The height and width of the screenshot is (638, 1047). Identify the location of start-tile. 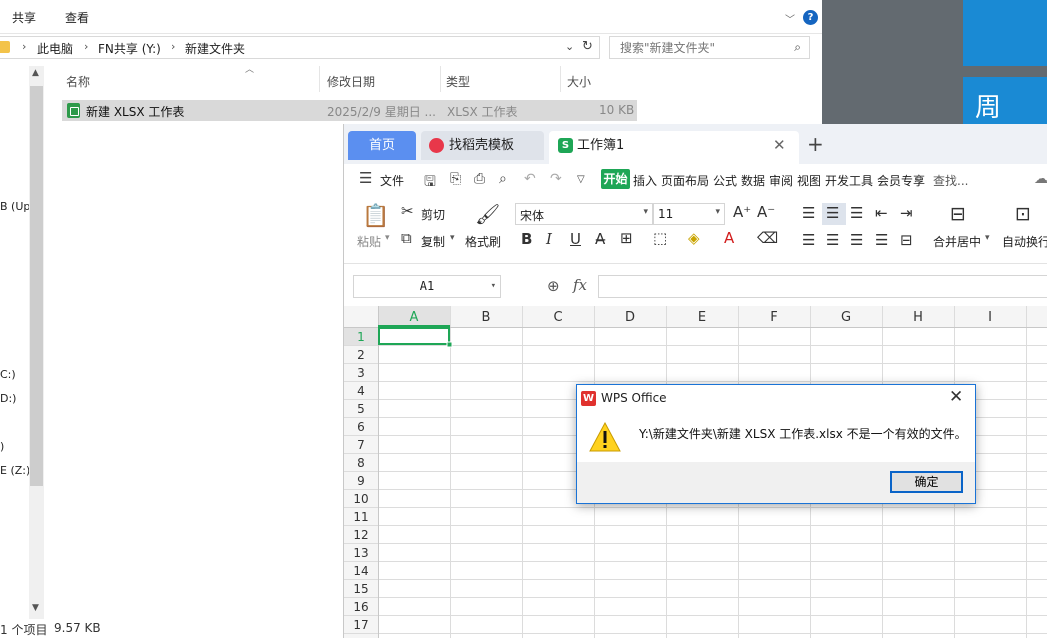
(1005, 33).